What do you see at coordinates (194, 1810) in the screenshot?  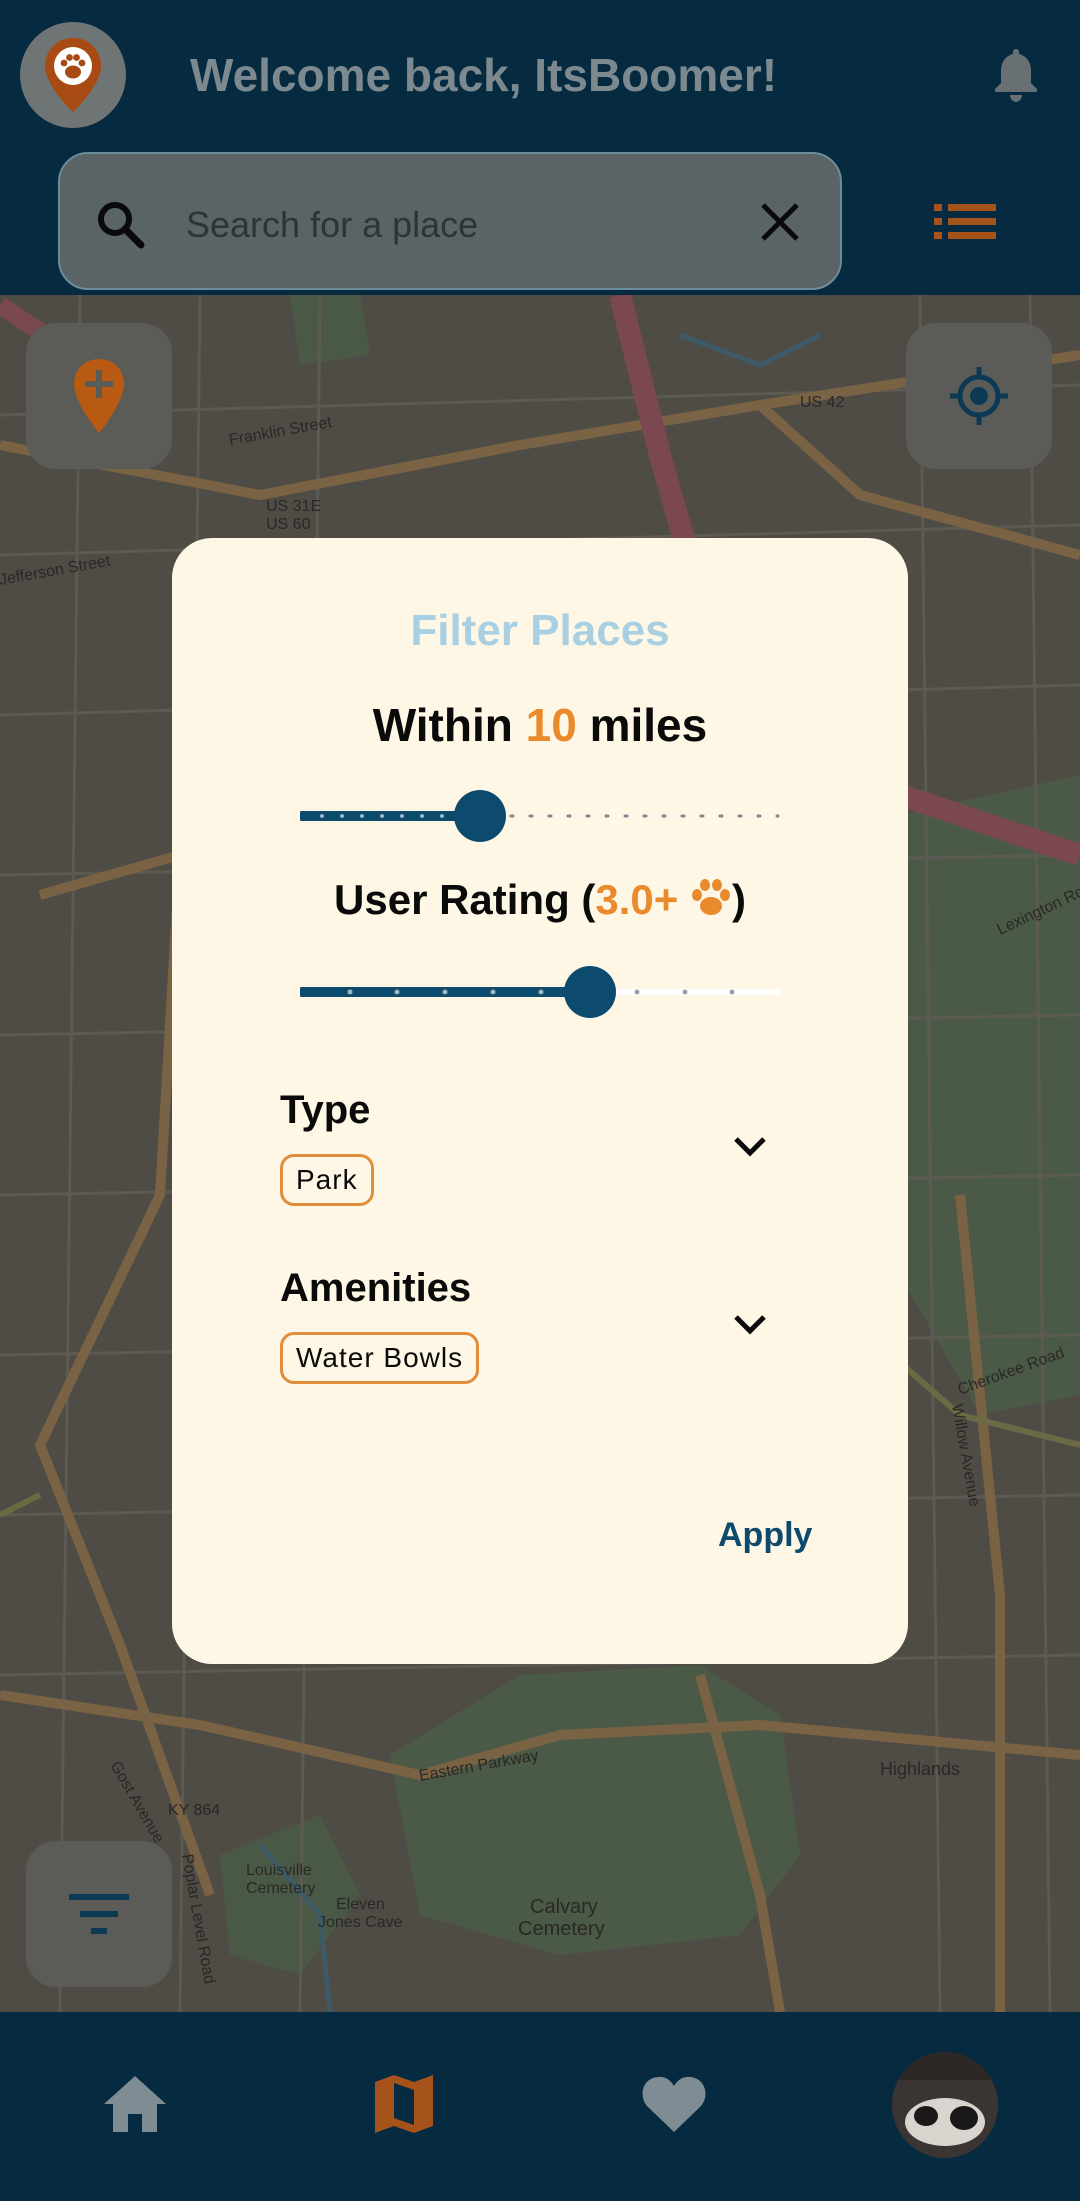 I see `svg-text: KY 864` at bounding box center [194, 1810].